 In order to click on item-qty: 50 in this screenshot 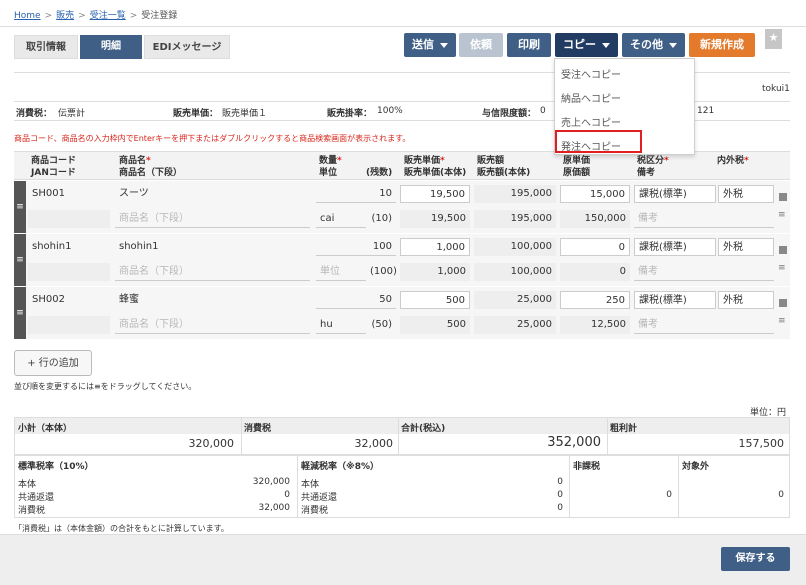, I will do `click(356, 300)`.